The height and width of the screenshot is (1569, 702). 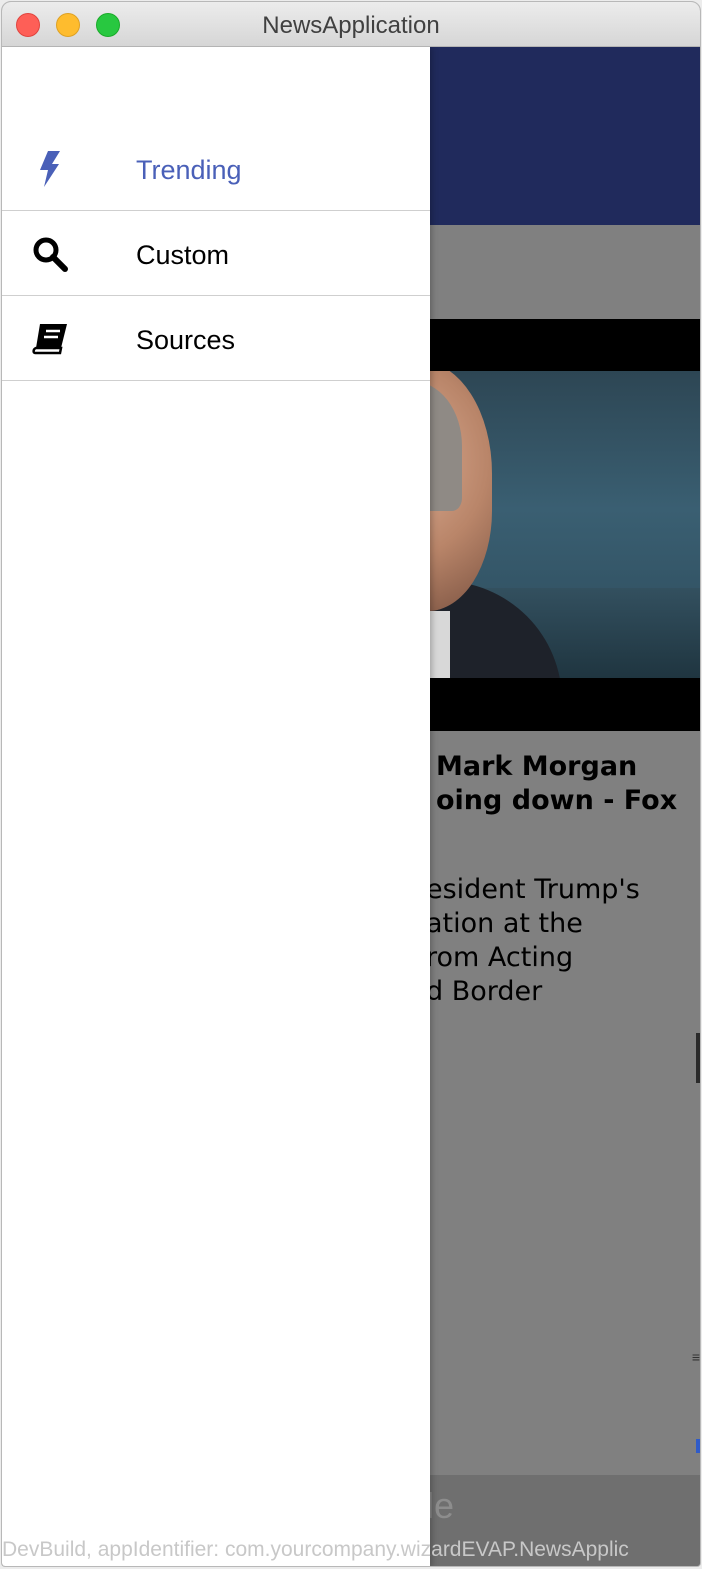 I want to click on title-bar: NewsApplication, so click(x=351, y=24).